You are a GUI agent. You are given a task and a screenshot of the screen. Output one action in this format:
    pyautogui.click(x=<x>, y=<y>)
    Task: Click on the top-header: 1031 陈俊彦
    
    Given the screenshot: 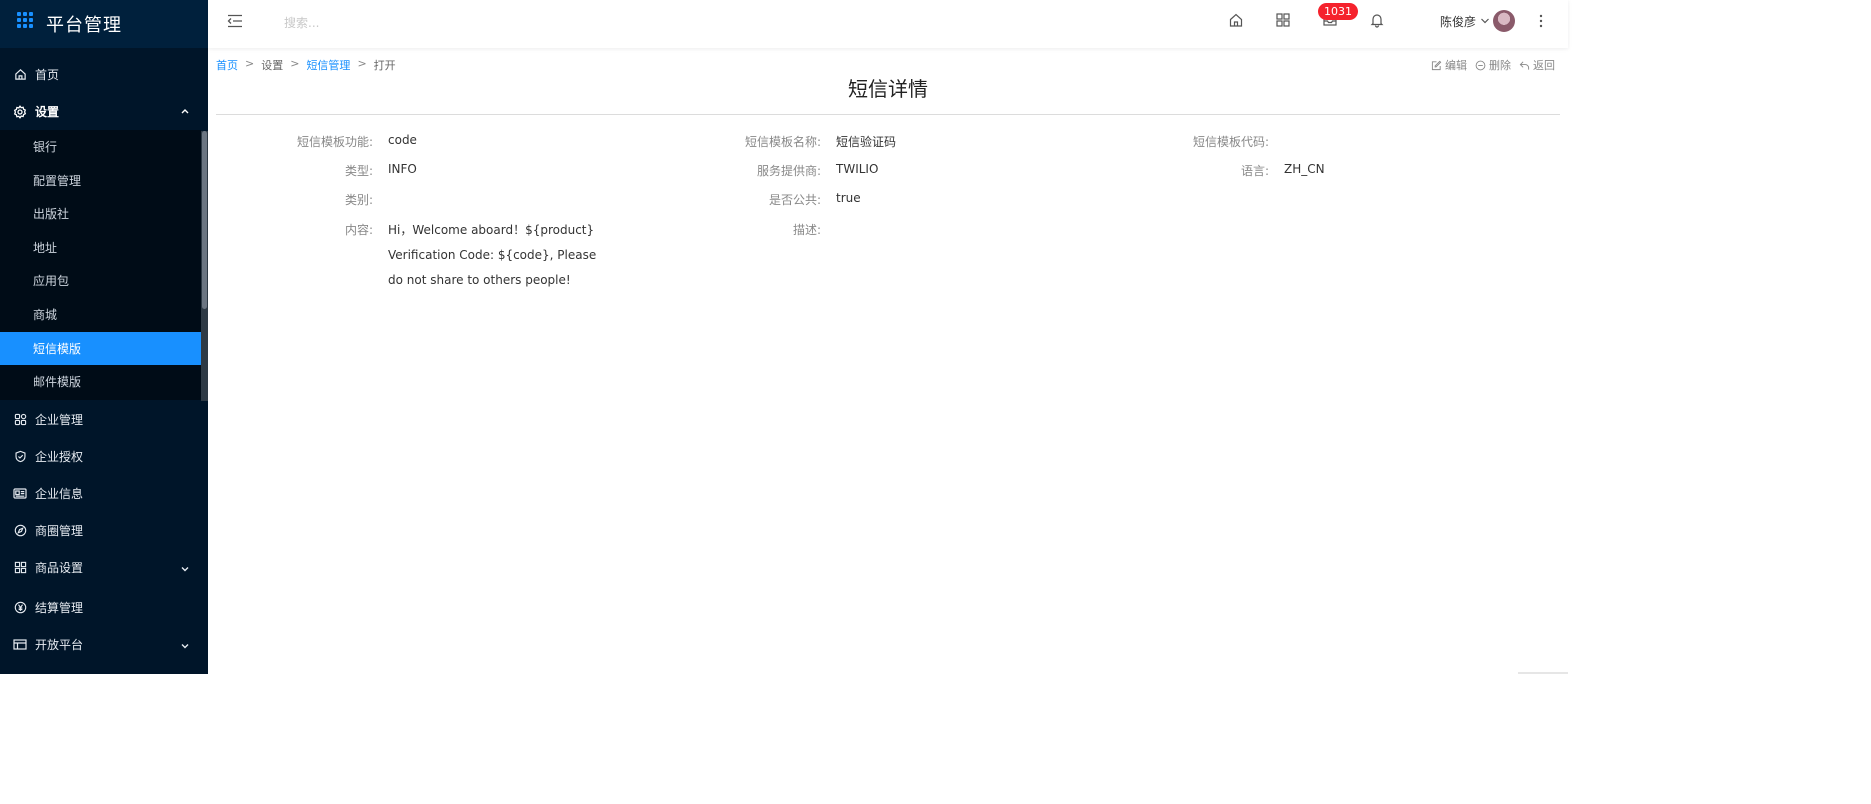 What is the action you would take?
    pyautogui.click(x=888, y=24)
    